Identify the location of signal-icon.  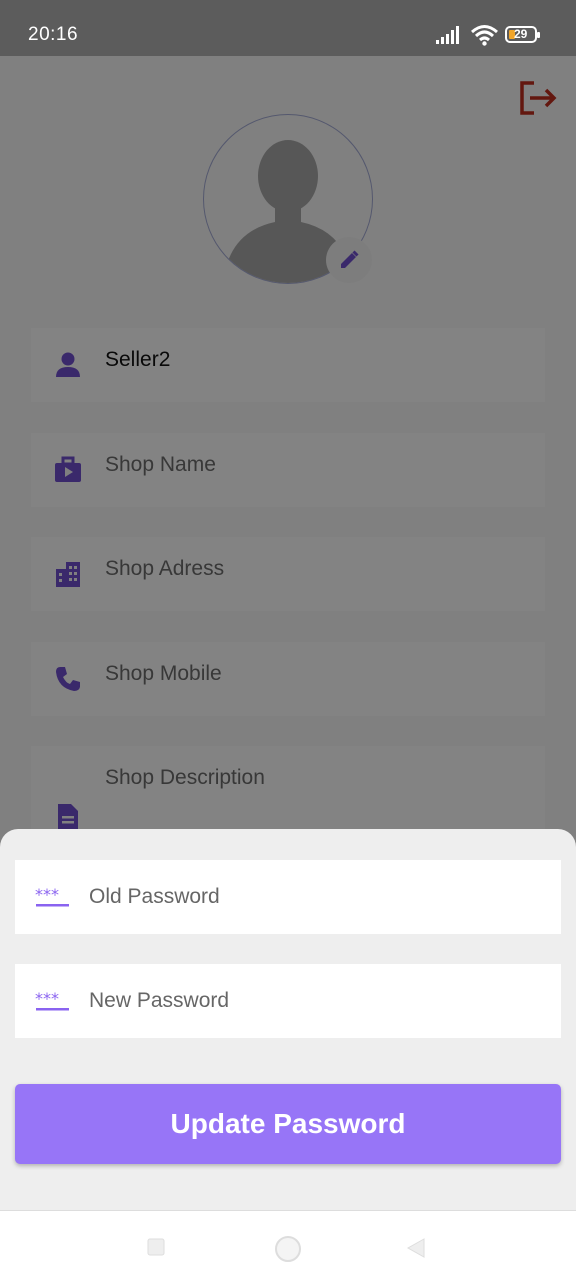
(447, 35).